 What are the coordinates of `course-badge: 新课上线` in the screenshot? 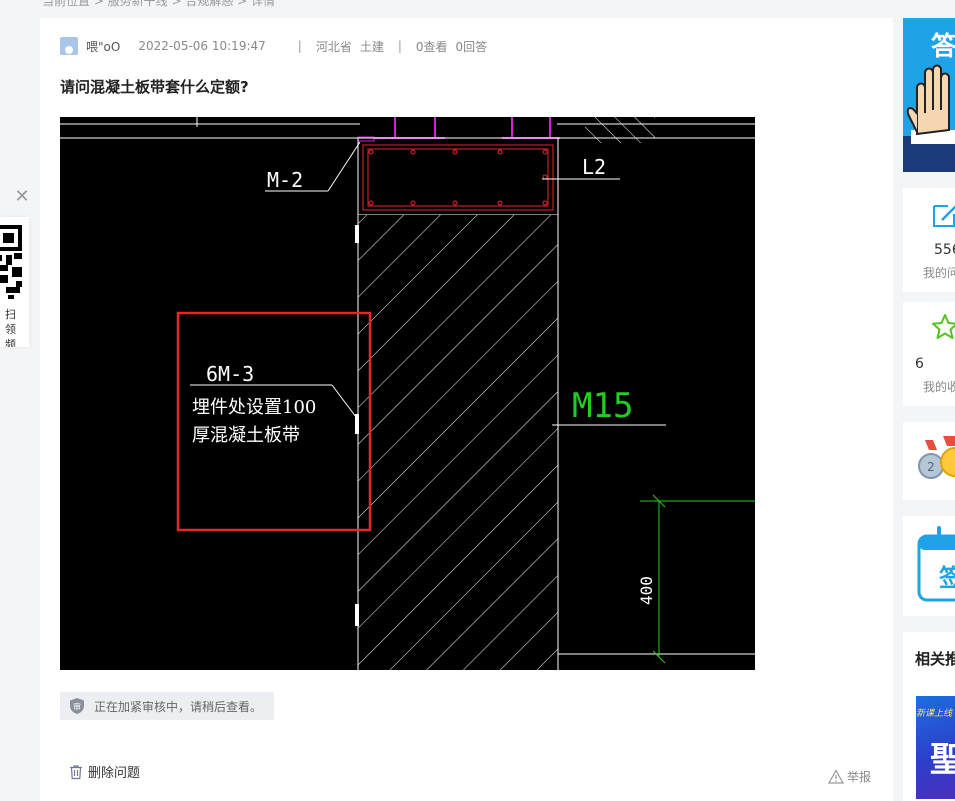 It's located at (934, 714).